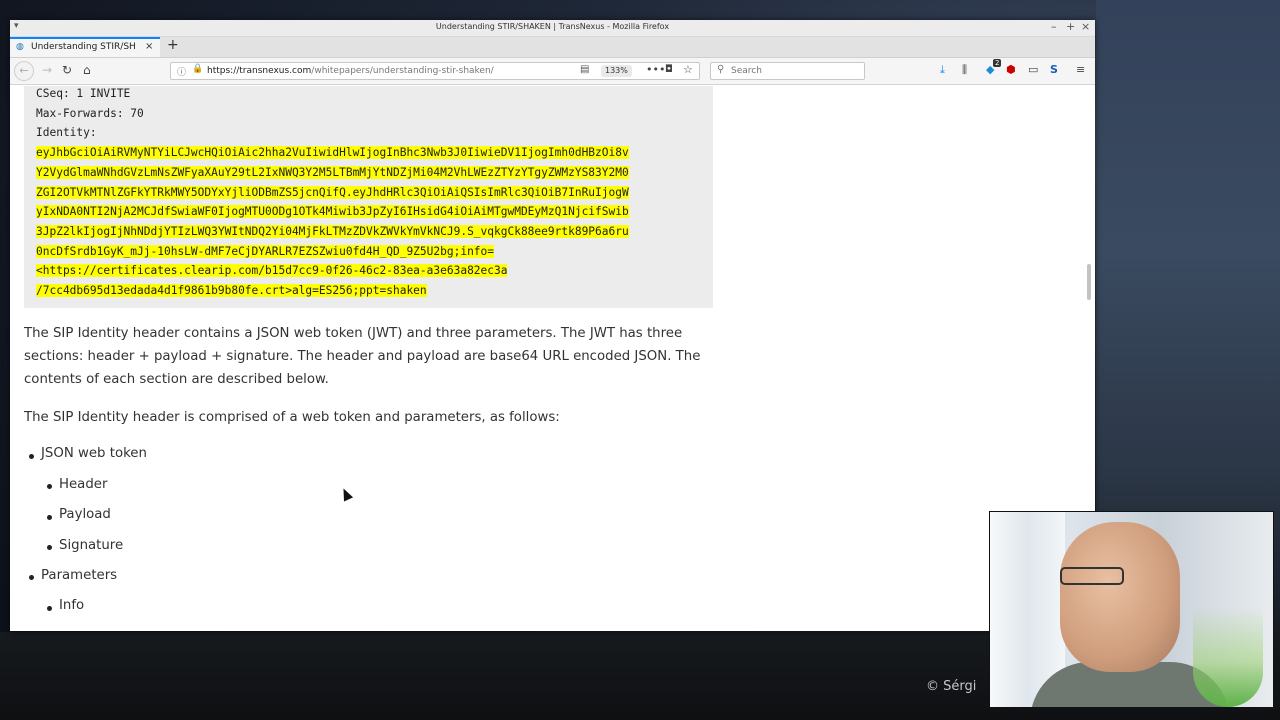 This screenshot has width=1280, height=720. I want to click on maximize-button: +, so click(1070, 26).